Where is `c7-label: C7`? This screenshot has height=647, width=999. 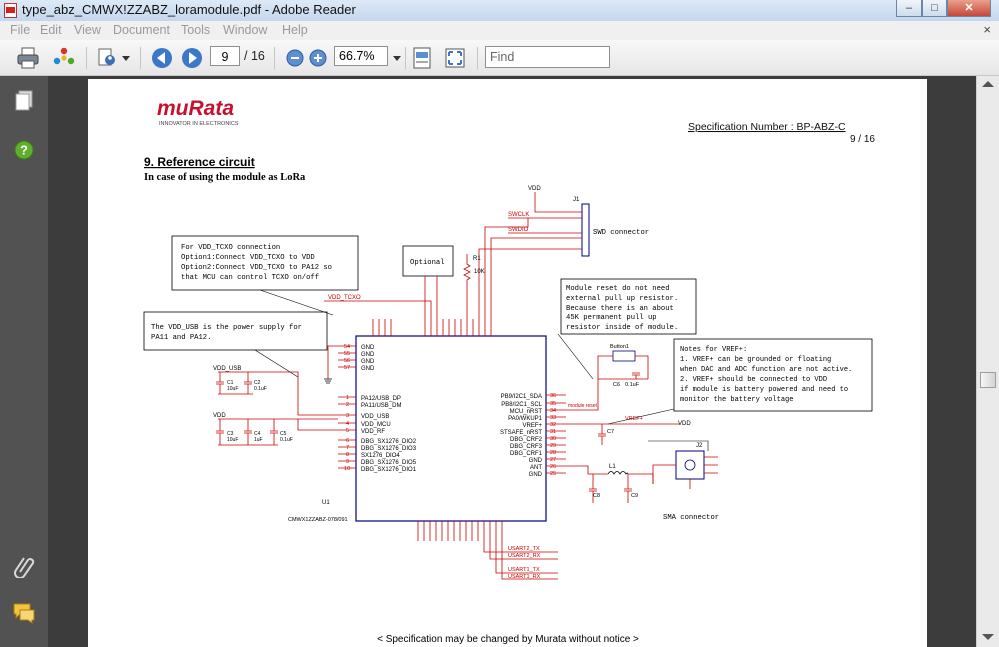 c7-label: C7 is located at coordinates (610, 432).